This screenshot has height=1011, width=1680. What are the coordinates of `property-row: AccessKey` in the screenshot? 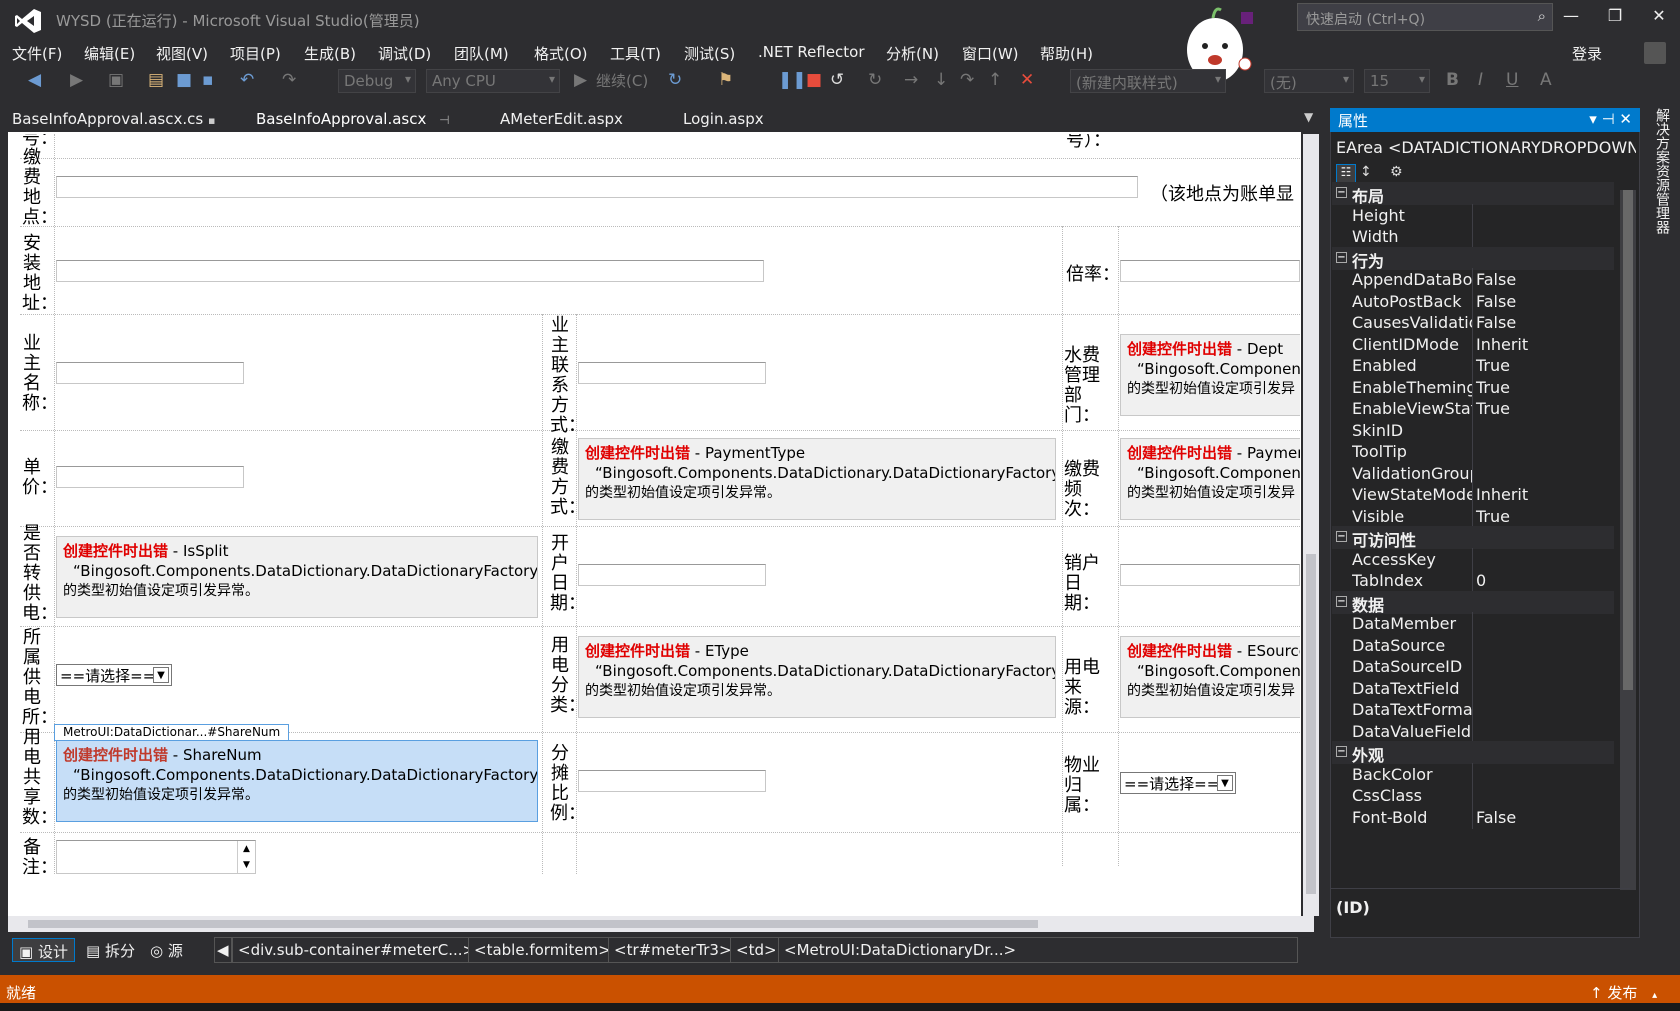 It's located at (1473, 559).